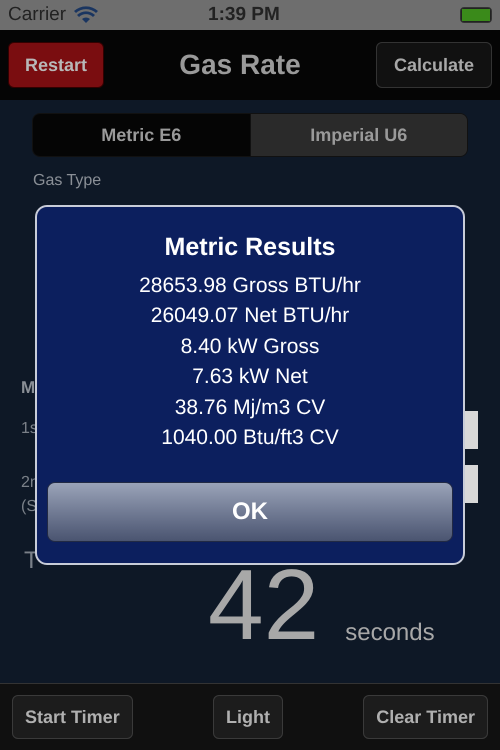 This screenshot has height=750, width=500. Describe the element at coordinates (250, 377) in the screenshot. I see `result-line: 7.63 kW Net` at that location.